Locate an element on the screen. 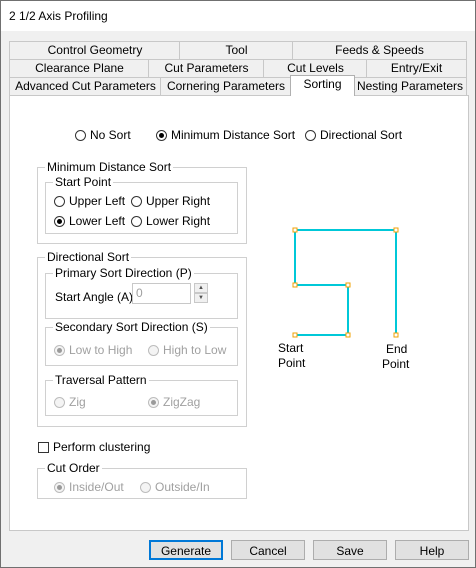 The height and width of the screenshot is (568, 476). start-point-label-line1: Start is located at coordinates (291, 348).